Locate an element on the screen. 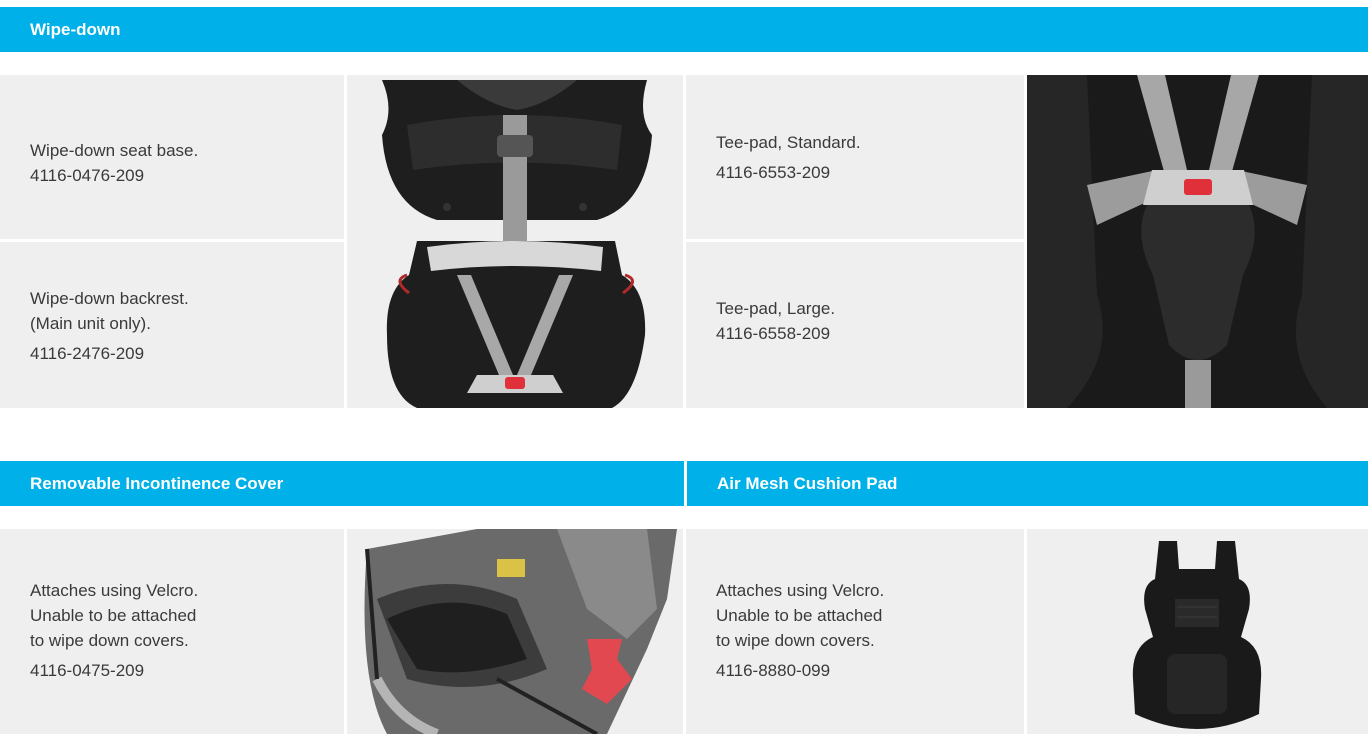 Image resolution: width=1368 pixels, height=734 pixels. item-description: Wipe-down seat base. is located at coordinates (114, 150).